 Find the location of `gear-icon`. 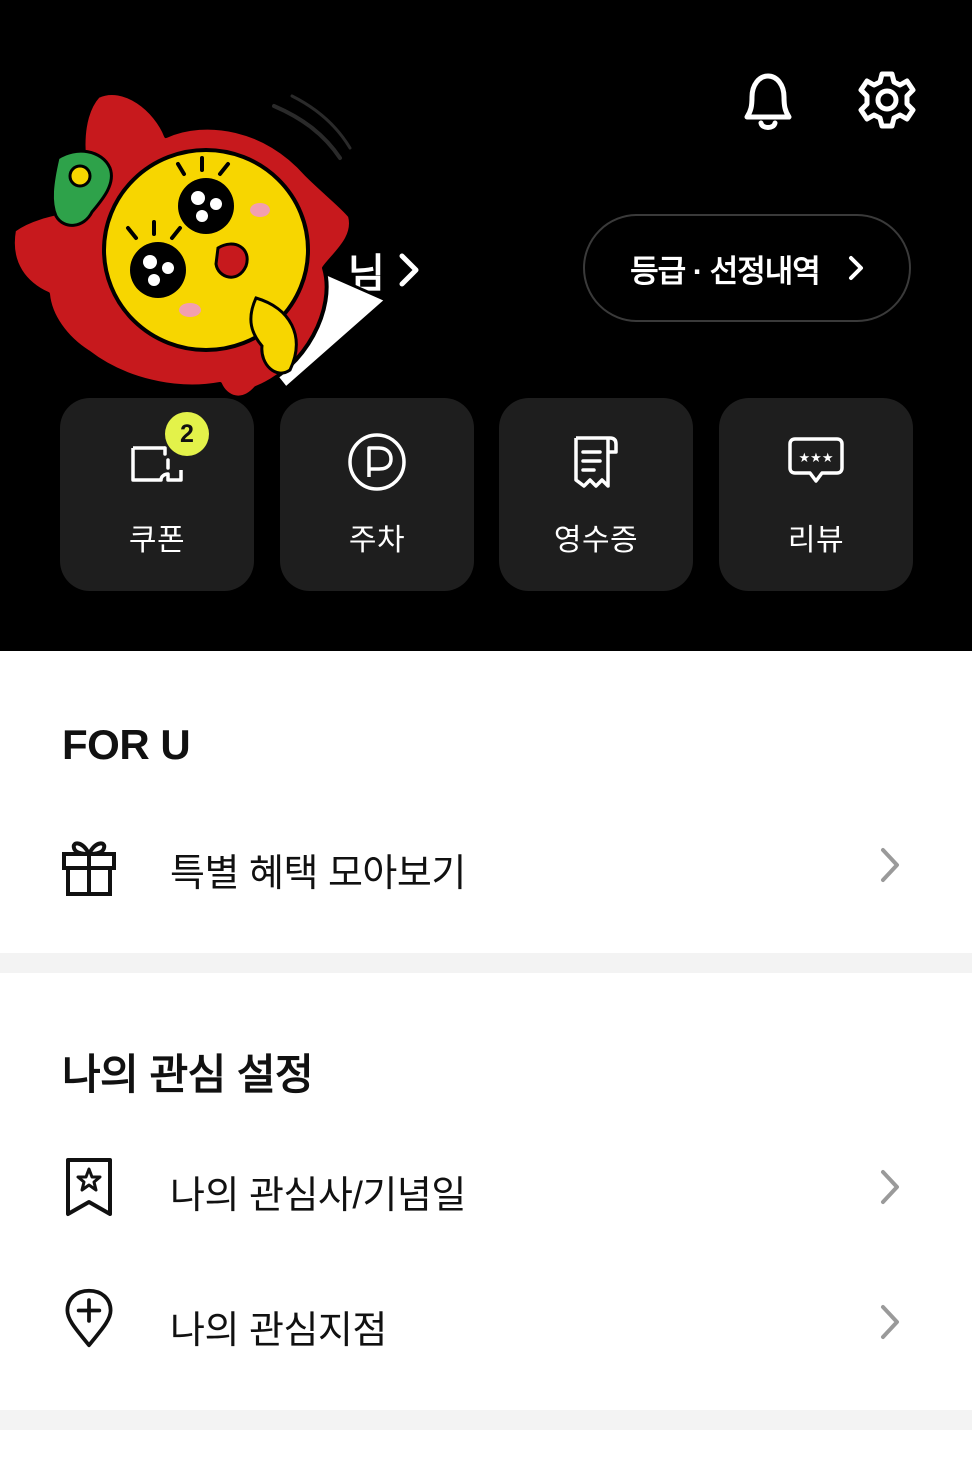

gear-icon is located at coordinates (887, 101).